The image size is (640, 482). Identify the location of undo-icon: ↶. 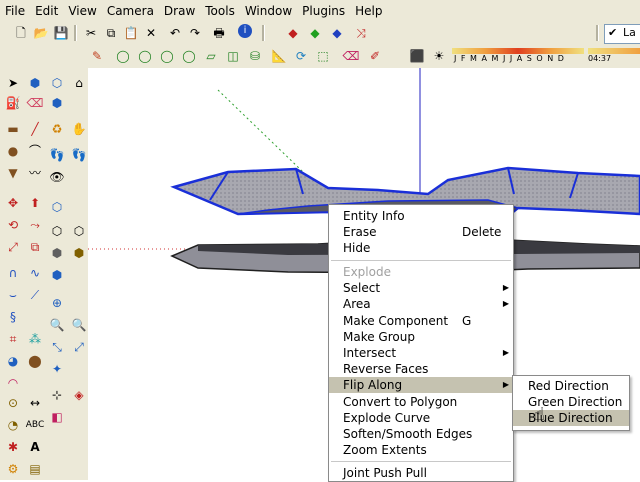
(175, 33).